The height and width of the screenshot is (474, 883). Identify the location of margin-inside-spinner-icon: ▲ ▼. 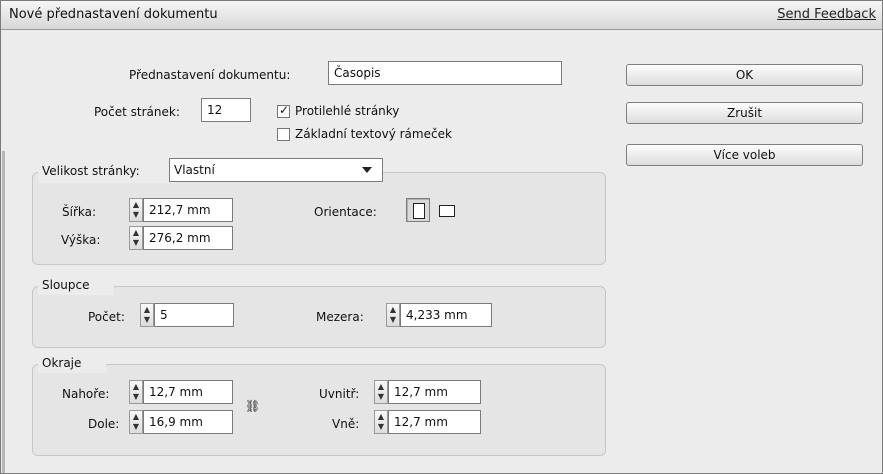
(381, 392).